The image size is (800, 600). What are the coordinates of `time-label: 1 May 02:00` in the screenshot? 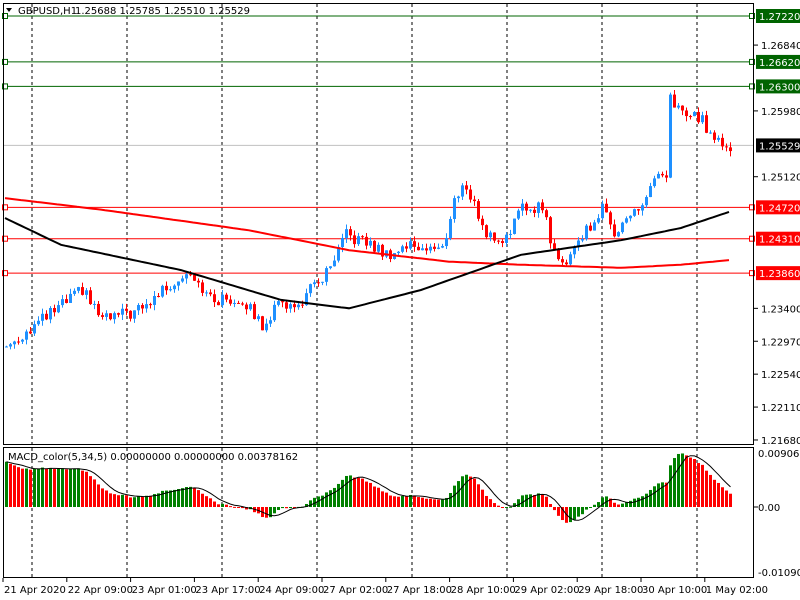 It's located at (737, 590).